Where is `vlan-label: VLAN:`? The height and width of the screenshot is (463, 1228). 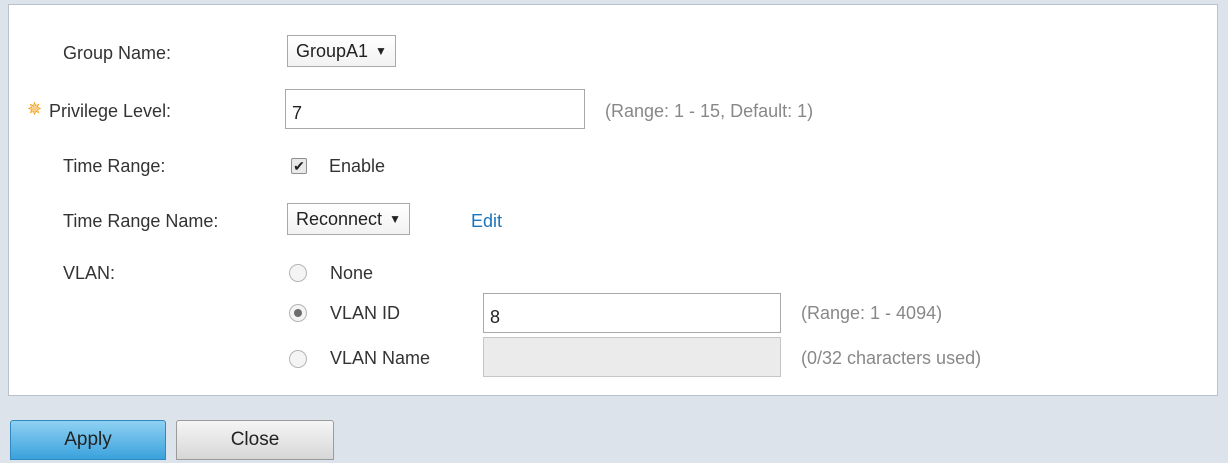 vlan-label: VLAN: is located at coordinates (89, 273).